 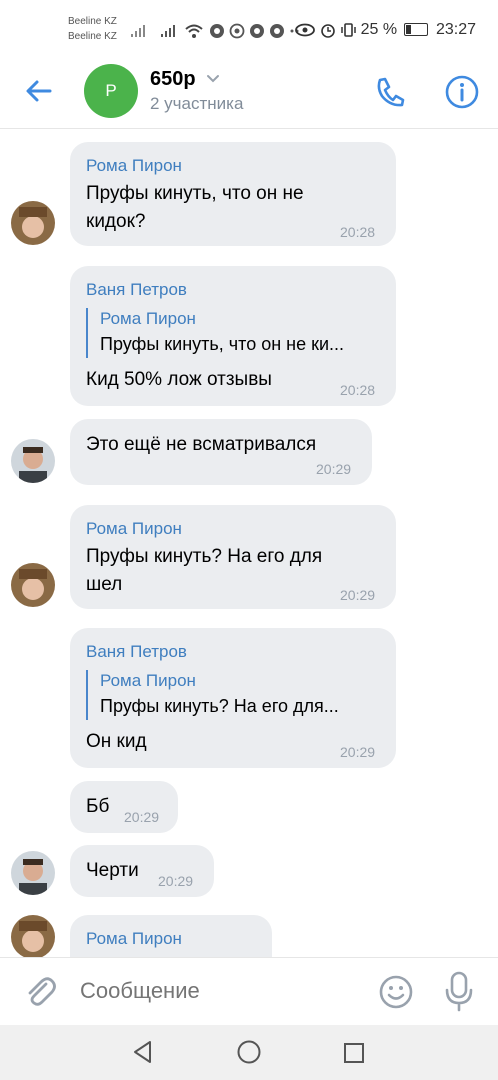 What do you see at coordinates (116, 741) in the screenshot?
I see `message-text: Он кид` at bounding box center [116, 741].